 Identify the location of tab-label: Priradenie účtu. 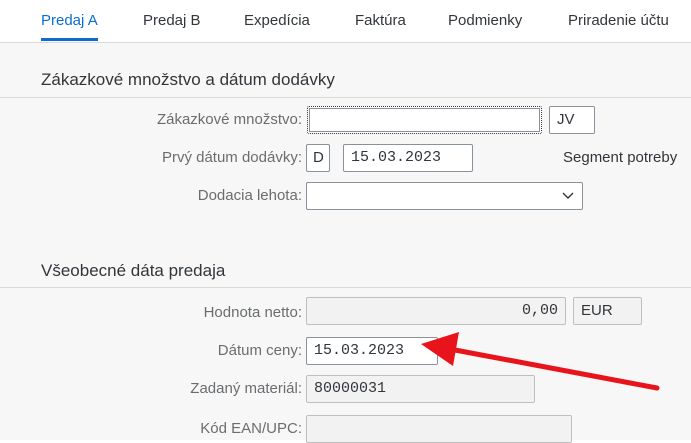
(618, 20).